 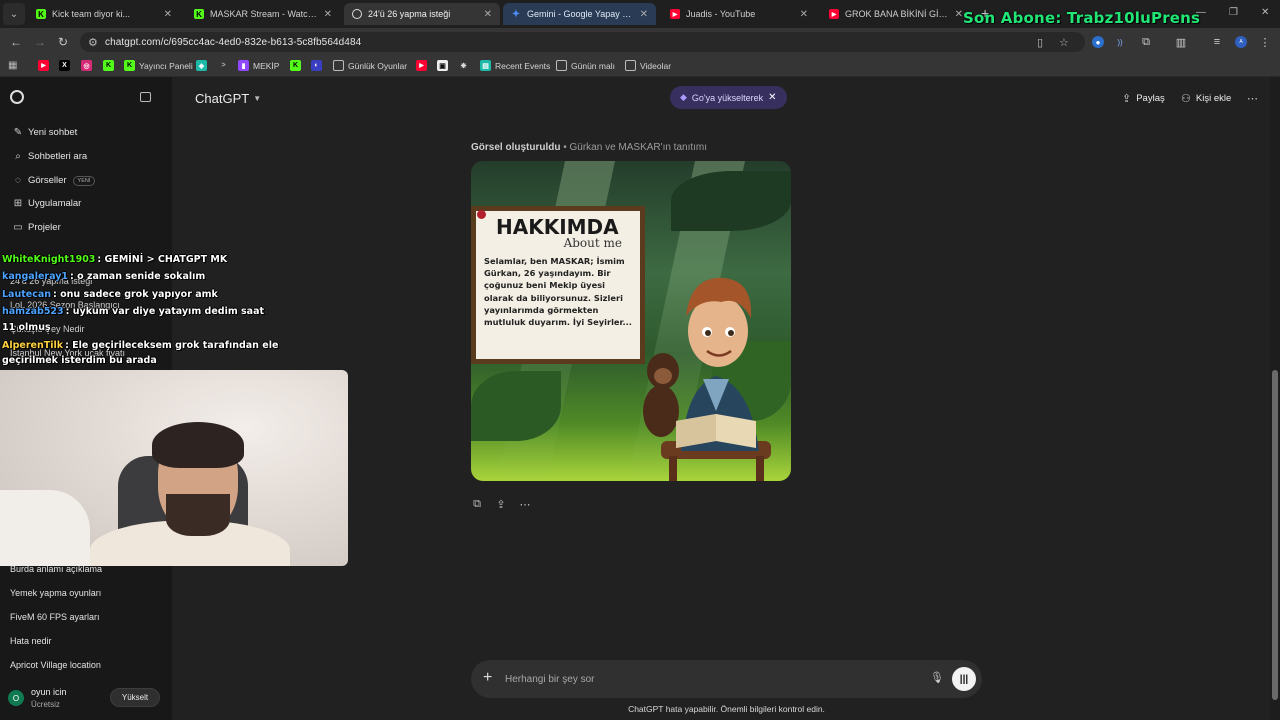 What do you see at coordinates (17, 97) in the screenshot?
I see `chatgpt-logo-icon` at bounding box center [17, 97].